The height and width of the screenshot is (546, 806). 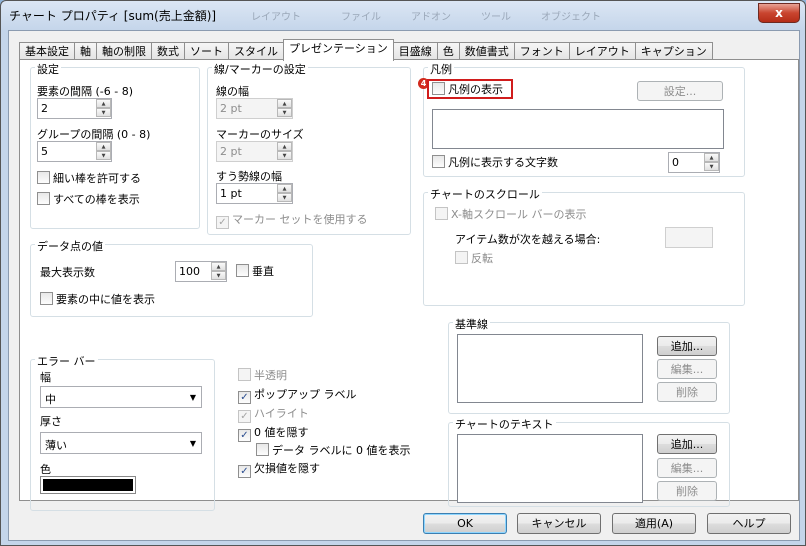 What do you see at coordinates (70, 246) in the screenshot?
I see `data-values-group-title: データ点の値` at bounding box center [70, 246].